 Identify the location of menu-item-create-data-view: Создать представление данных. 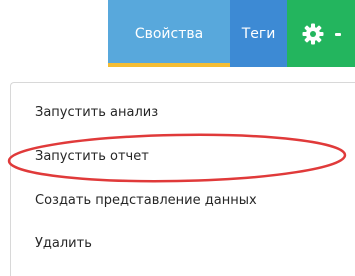
(146, 200).